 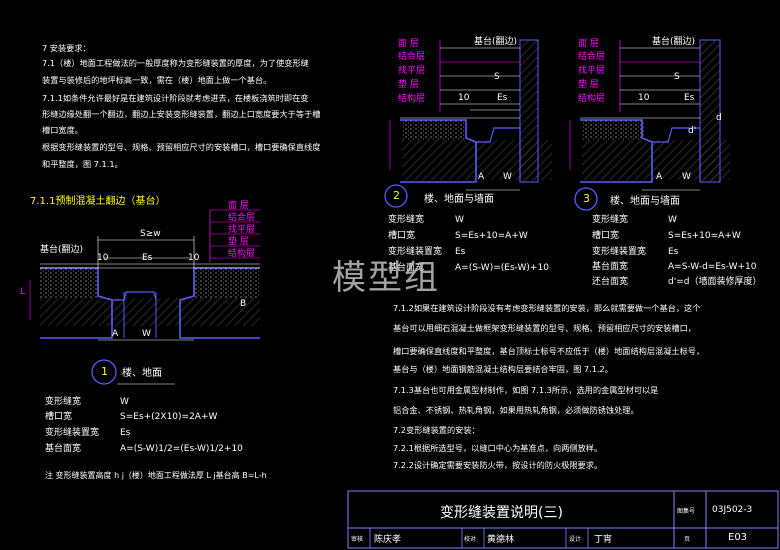 I want to click on atlas-label: 图集号, so click(x=686, y=511).